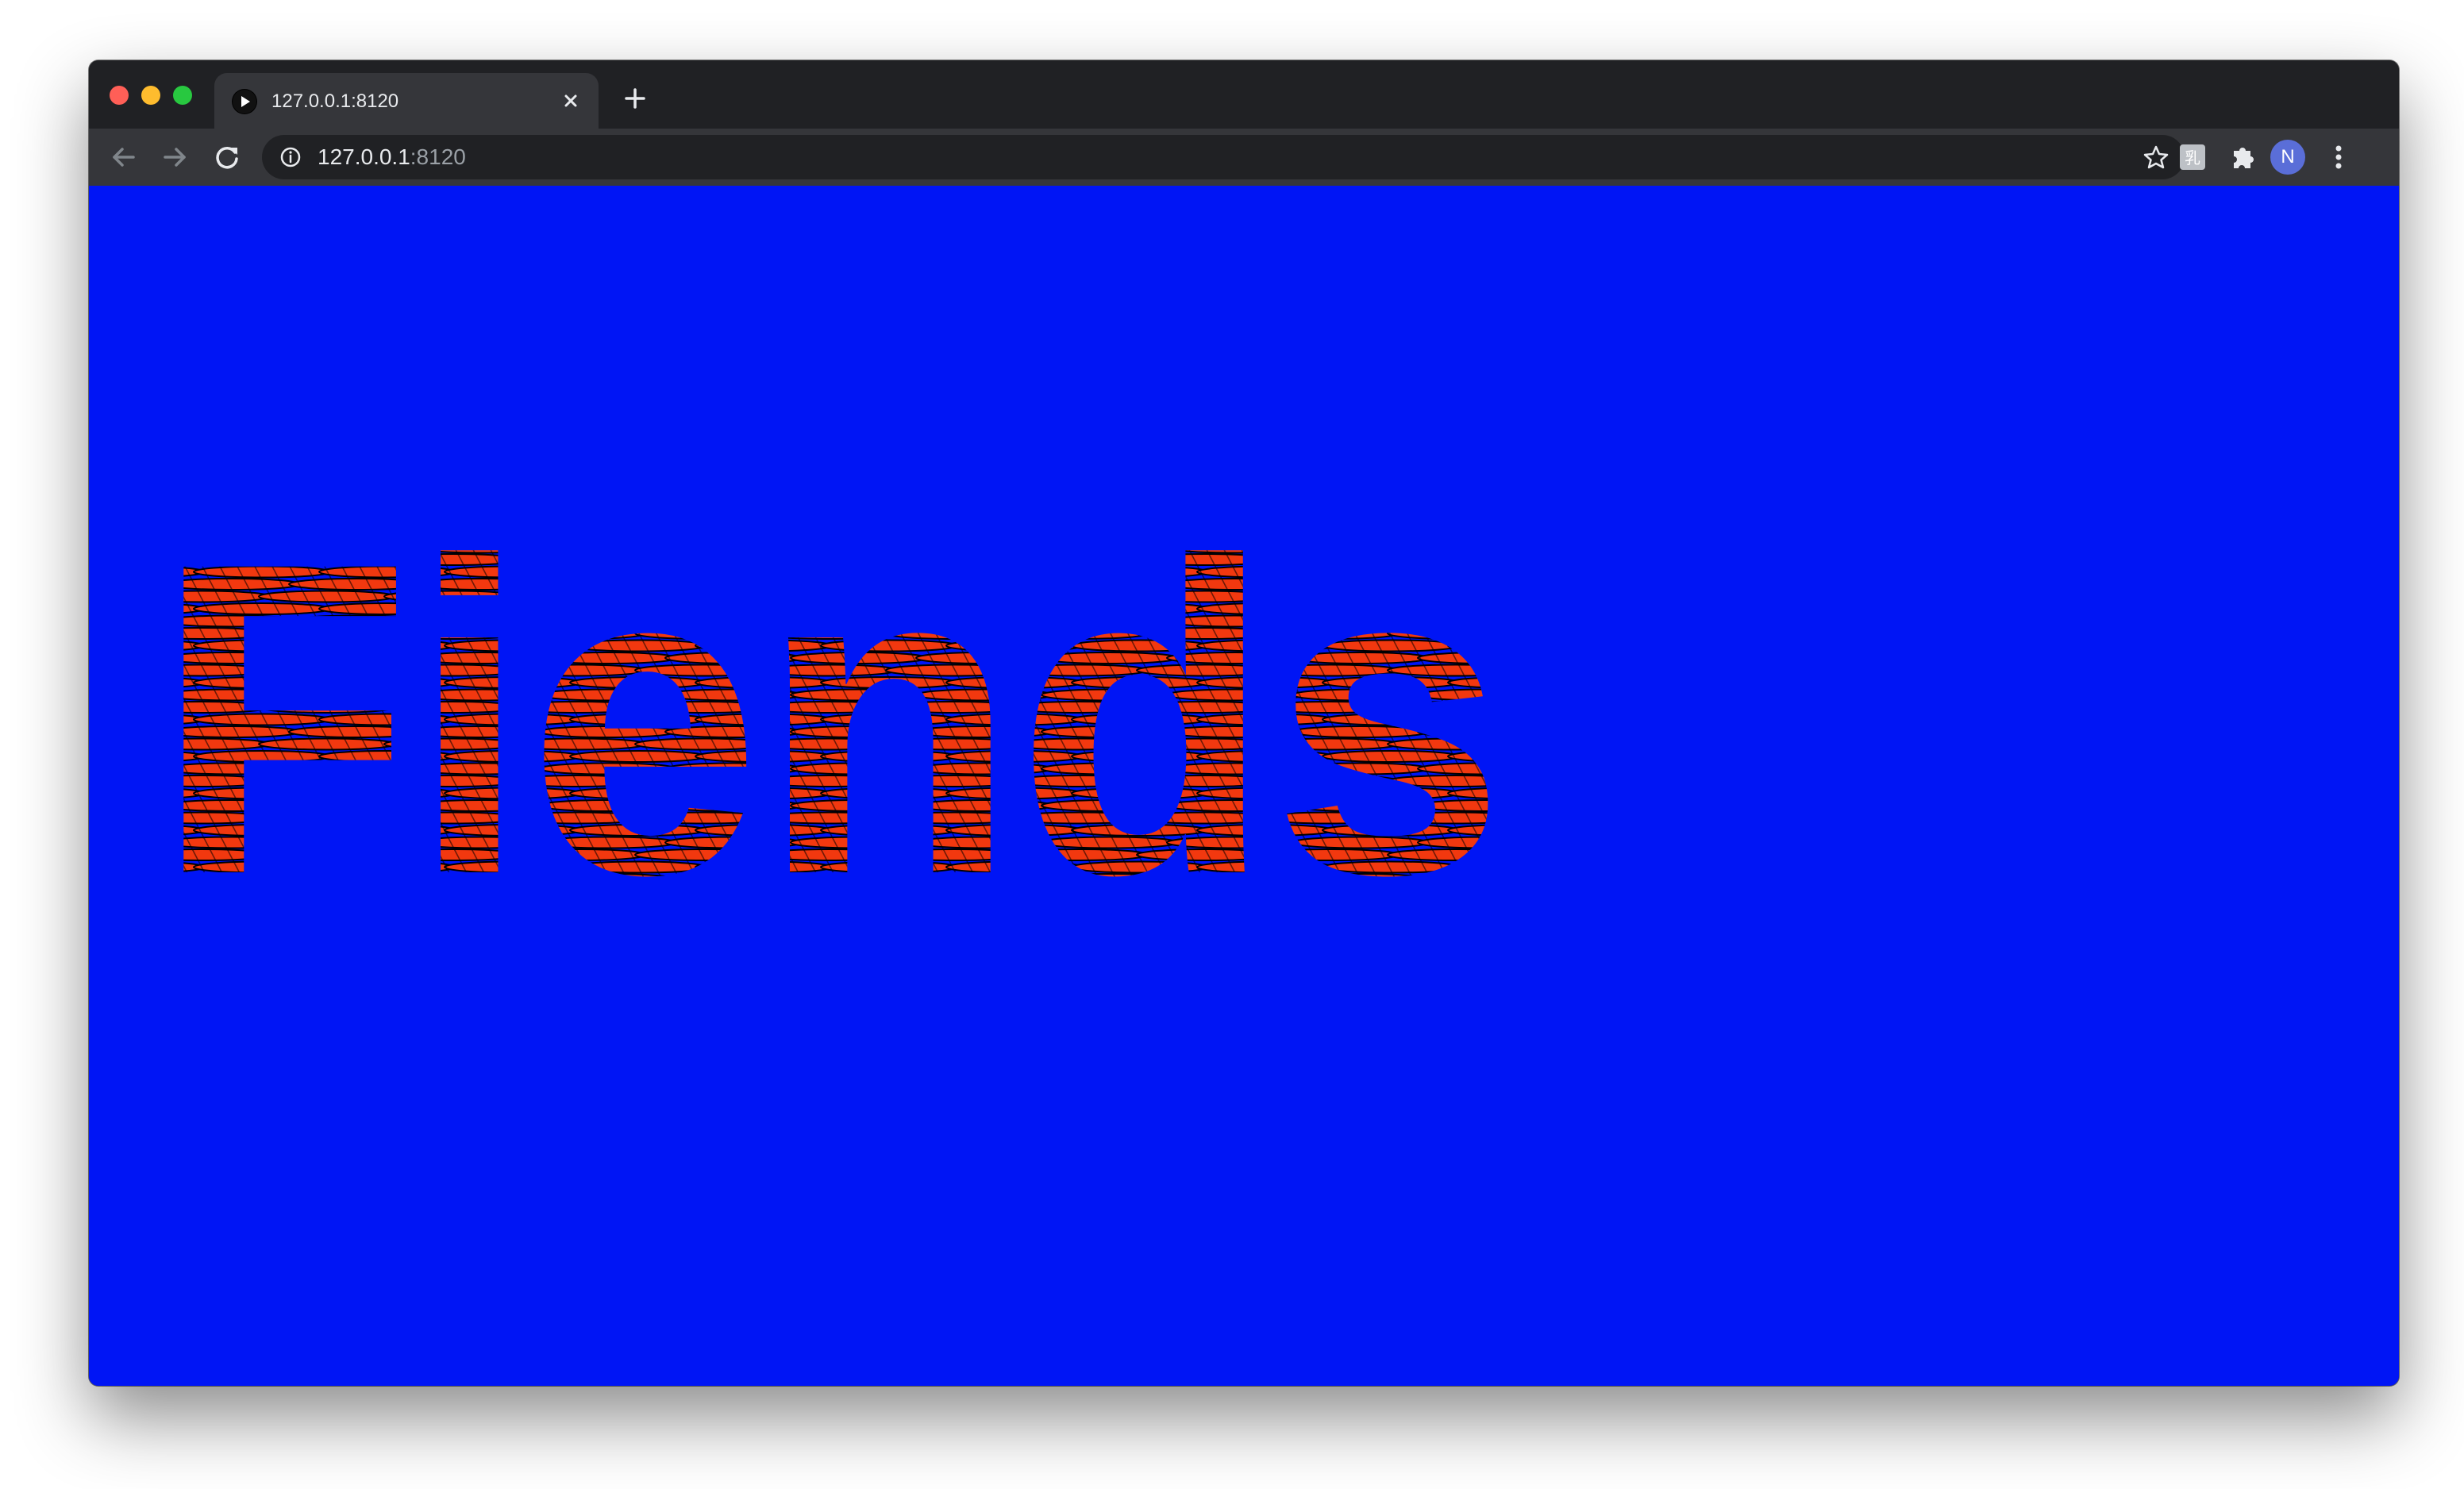  I want to click on tab-strip: 127.0.0.1:8120, so click(1244, 94).